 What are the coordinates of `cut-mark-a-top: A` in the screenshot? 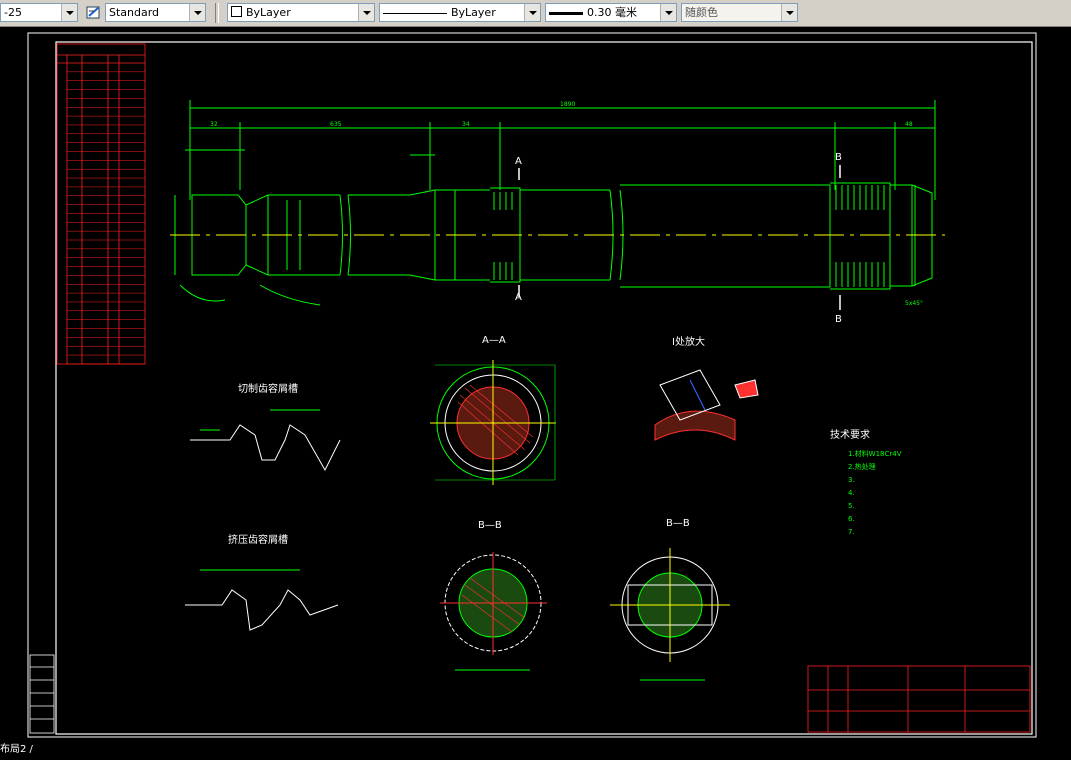 It's located at (518, 161).